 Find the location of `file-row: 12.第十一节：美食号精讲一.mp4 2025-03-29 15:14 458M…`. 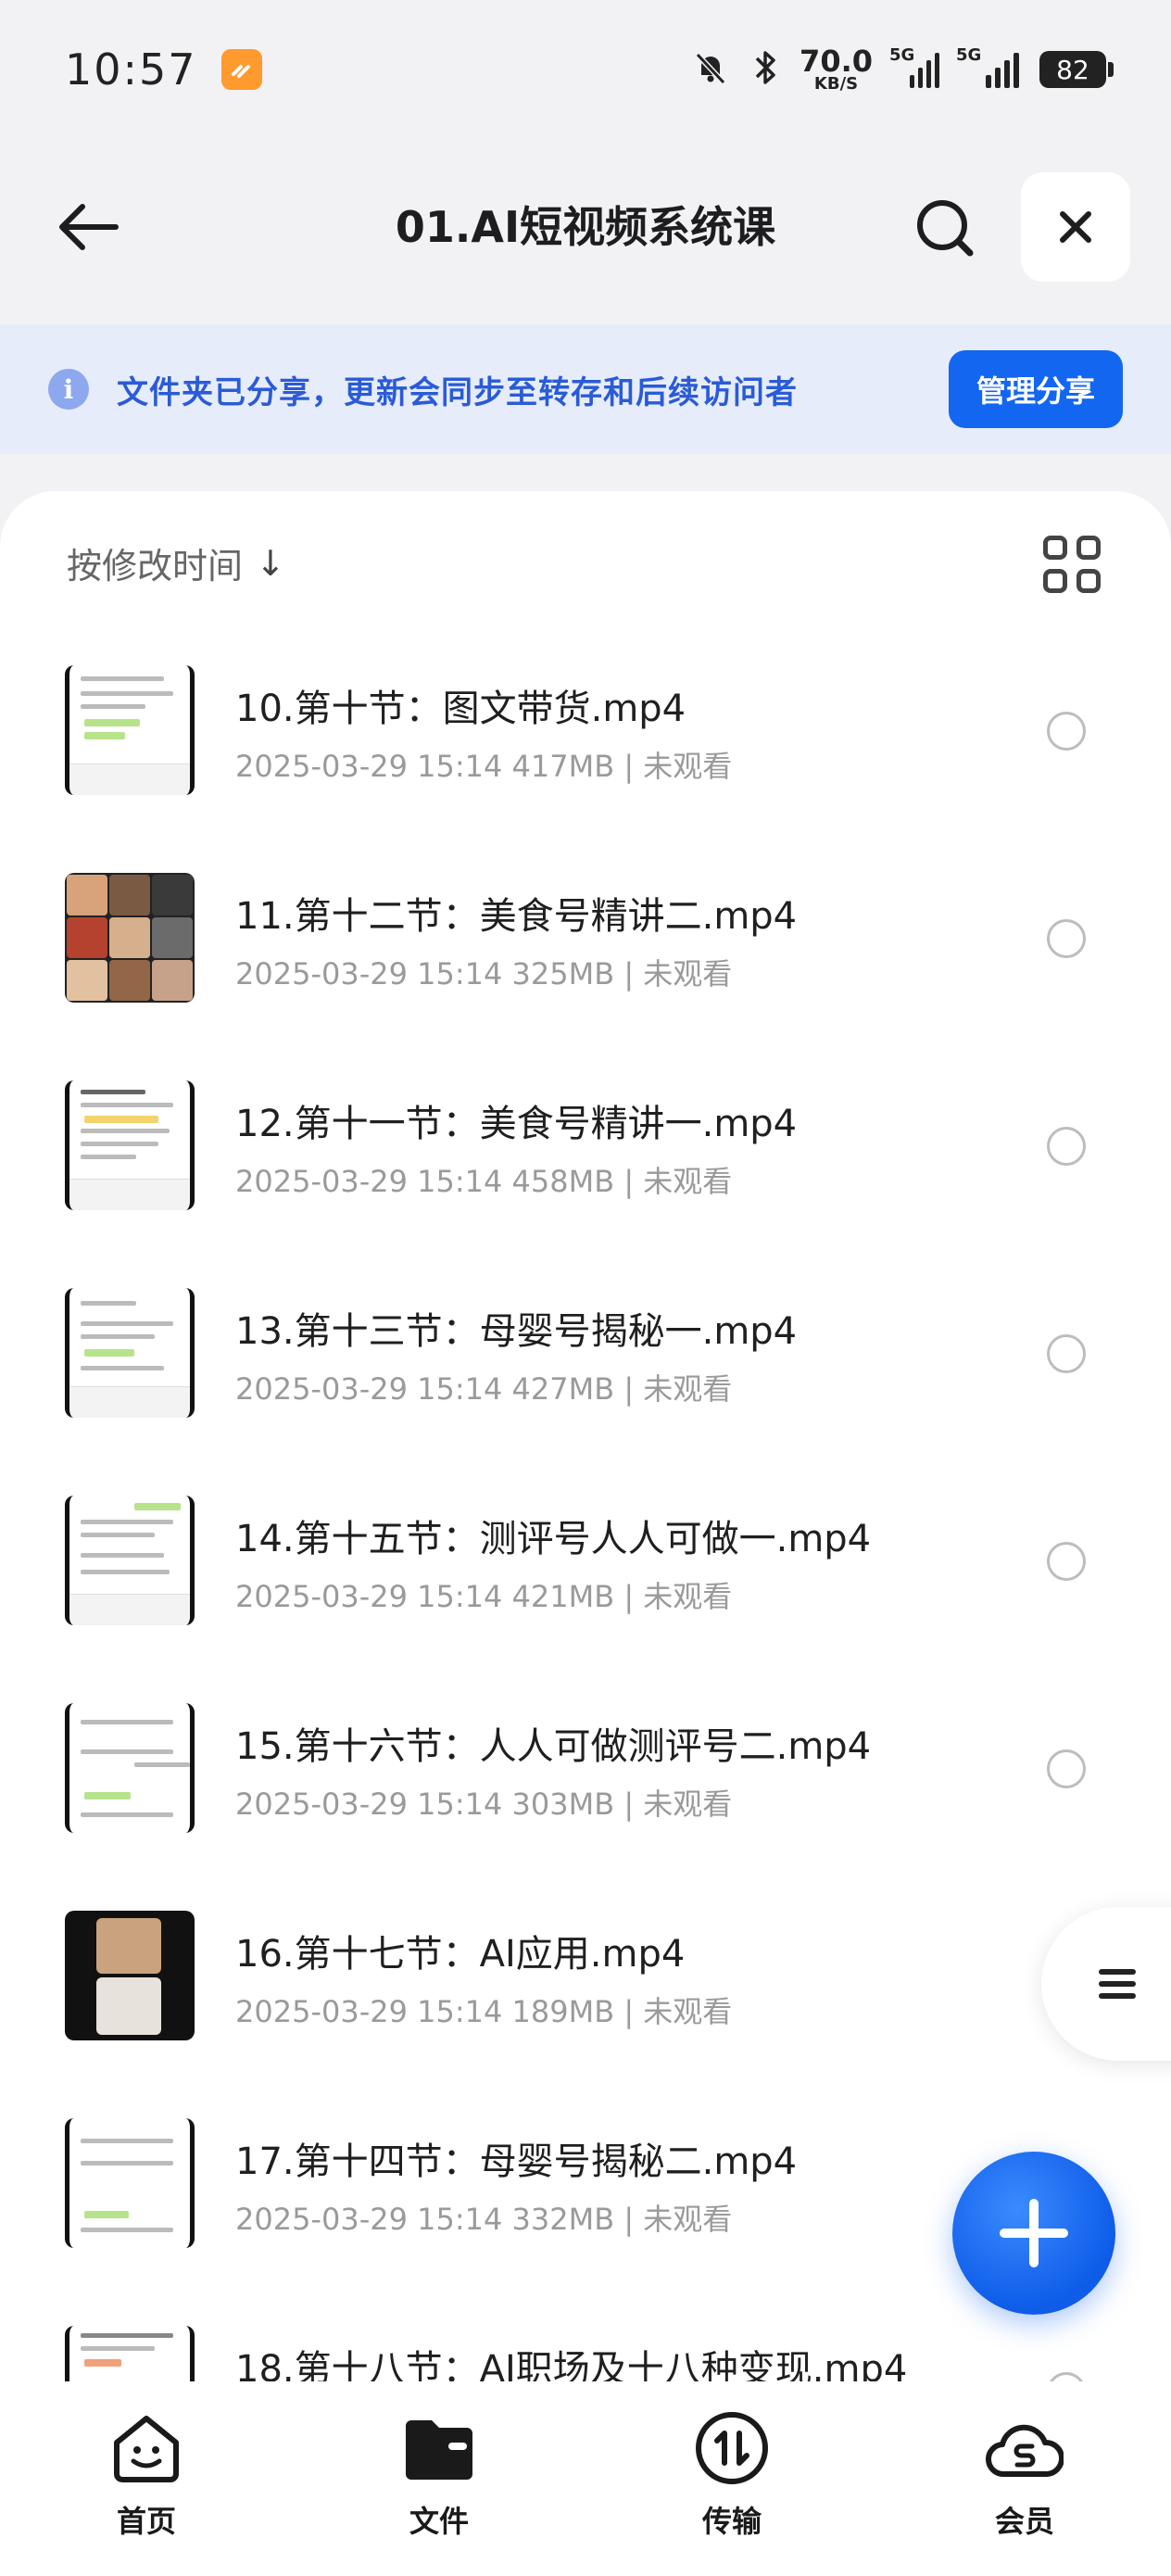

file-row: 12.第十一节：美食号精讲一.mp4 2025-03-29 15:14 458M… is located at coordinates (585, 1149).